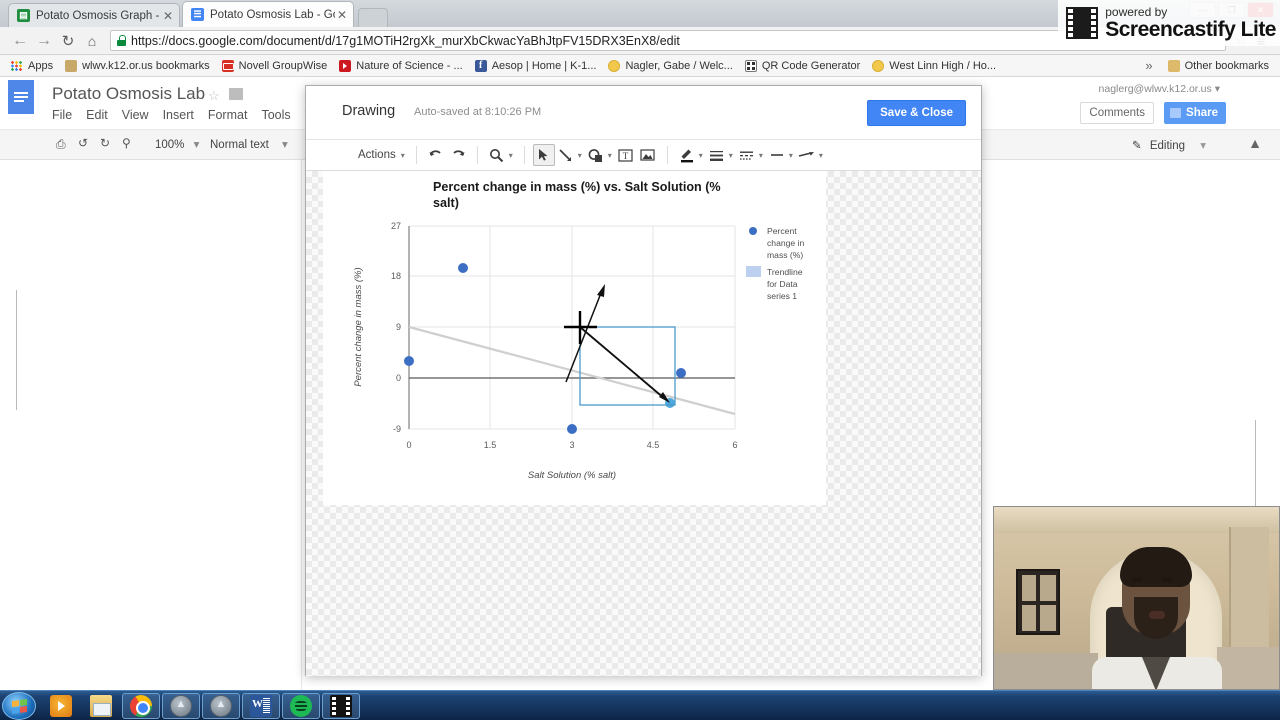 This screenshot has width=1280, height=720. What do you see at coordinates (92, 41) in the screenshot?
I see `home-icon: ⌂` at bounding box center [92, 41].